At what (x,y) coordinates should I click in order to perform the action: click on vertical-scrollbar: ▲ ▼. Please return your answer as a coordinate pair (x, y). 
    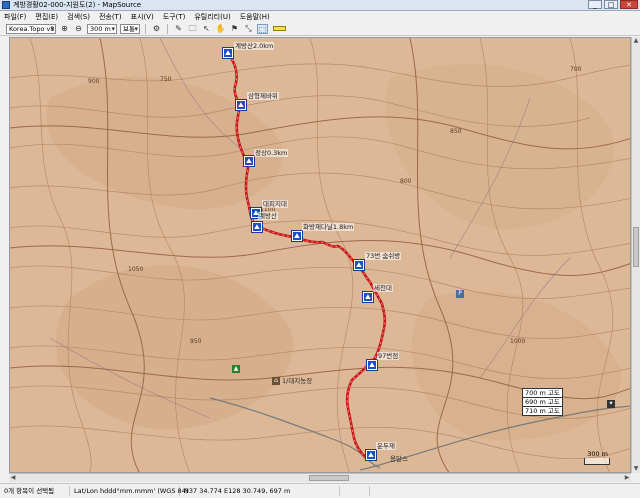
    Looking at the image, I should click on (635, 255).